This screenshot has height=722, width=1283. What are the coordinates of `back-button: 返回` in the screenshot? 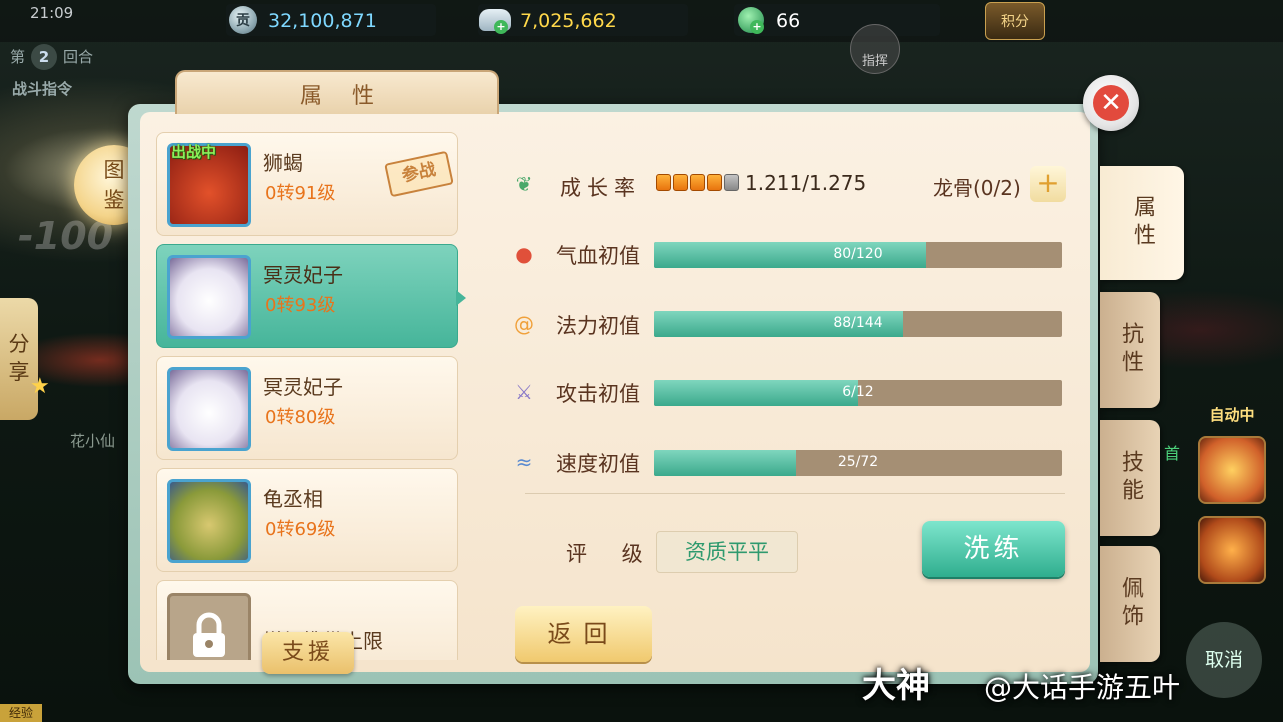 It's located at (583, 634).